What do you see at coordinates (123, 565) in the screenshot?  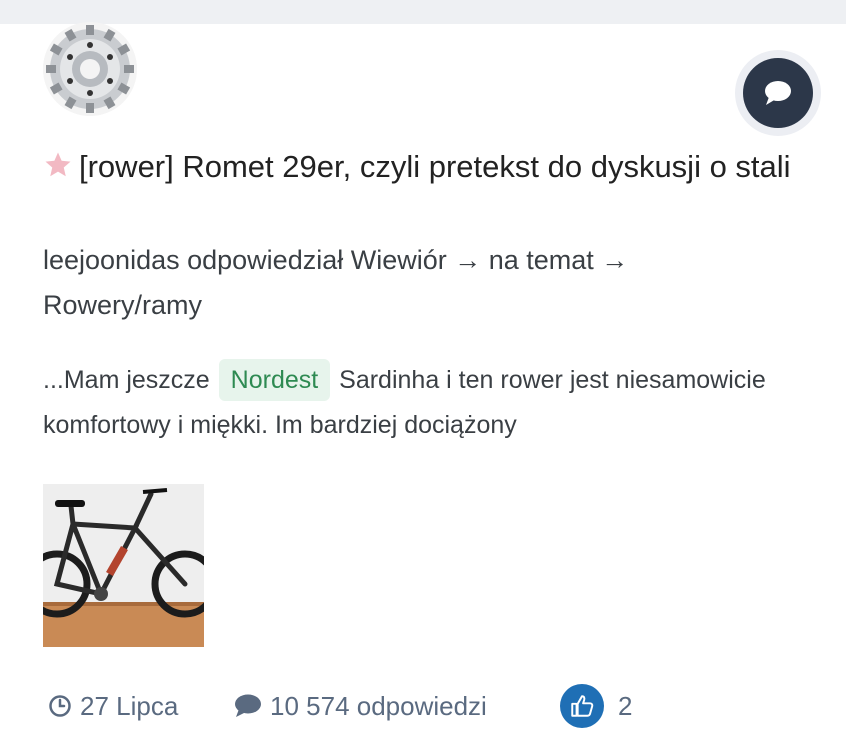 I see `post-thumbnail` at bounding box center [123, 565].